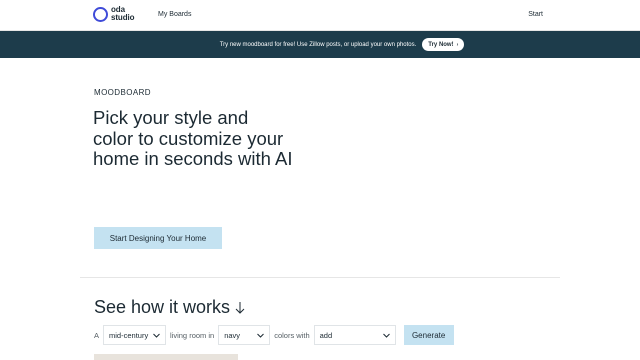  What do you see at coordinates (354, 335) in the screenshot?
I see `extra-select: add` at bounding box center [354, 335].